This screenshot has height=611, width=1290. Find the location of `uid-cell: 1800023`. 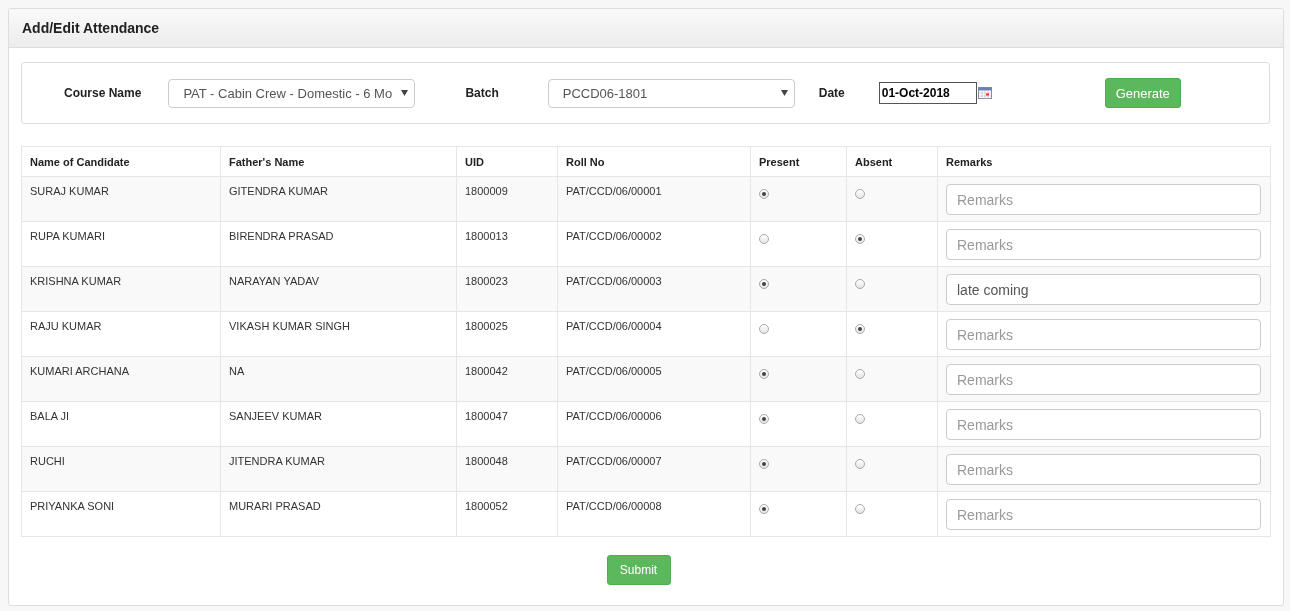

uid-cell: 1800023 is located at coordinates (486, 281).